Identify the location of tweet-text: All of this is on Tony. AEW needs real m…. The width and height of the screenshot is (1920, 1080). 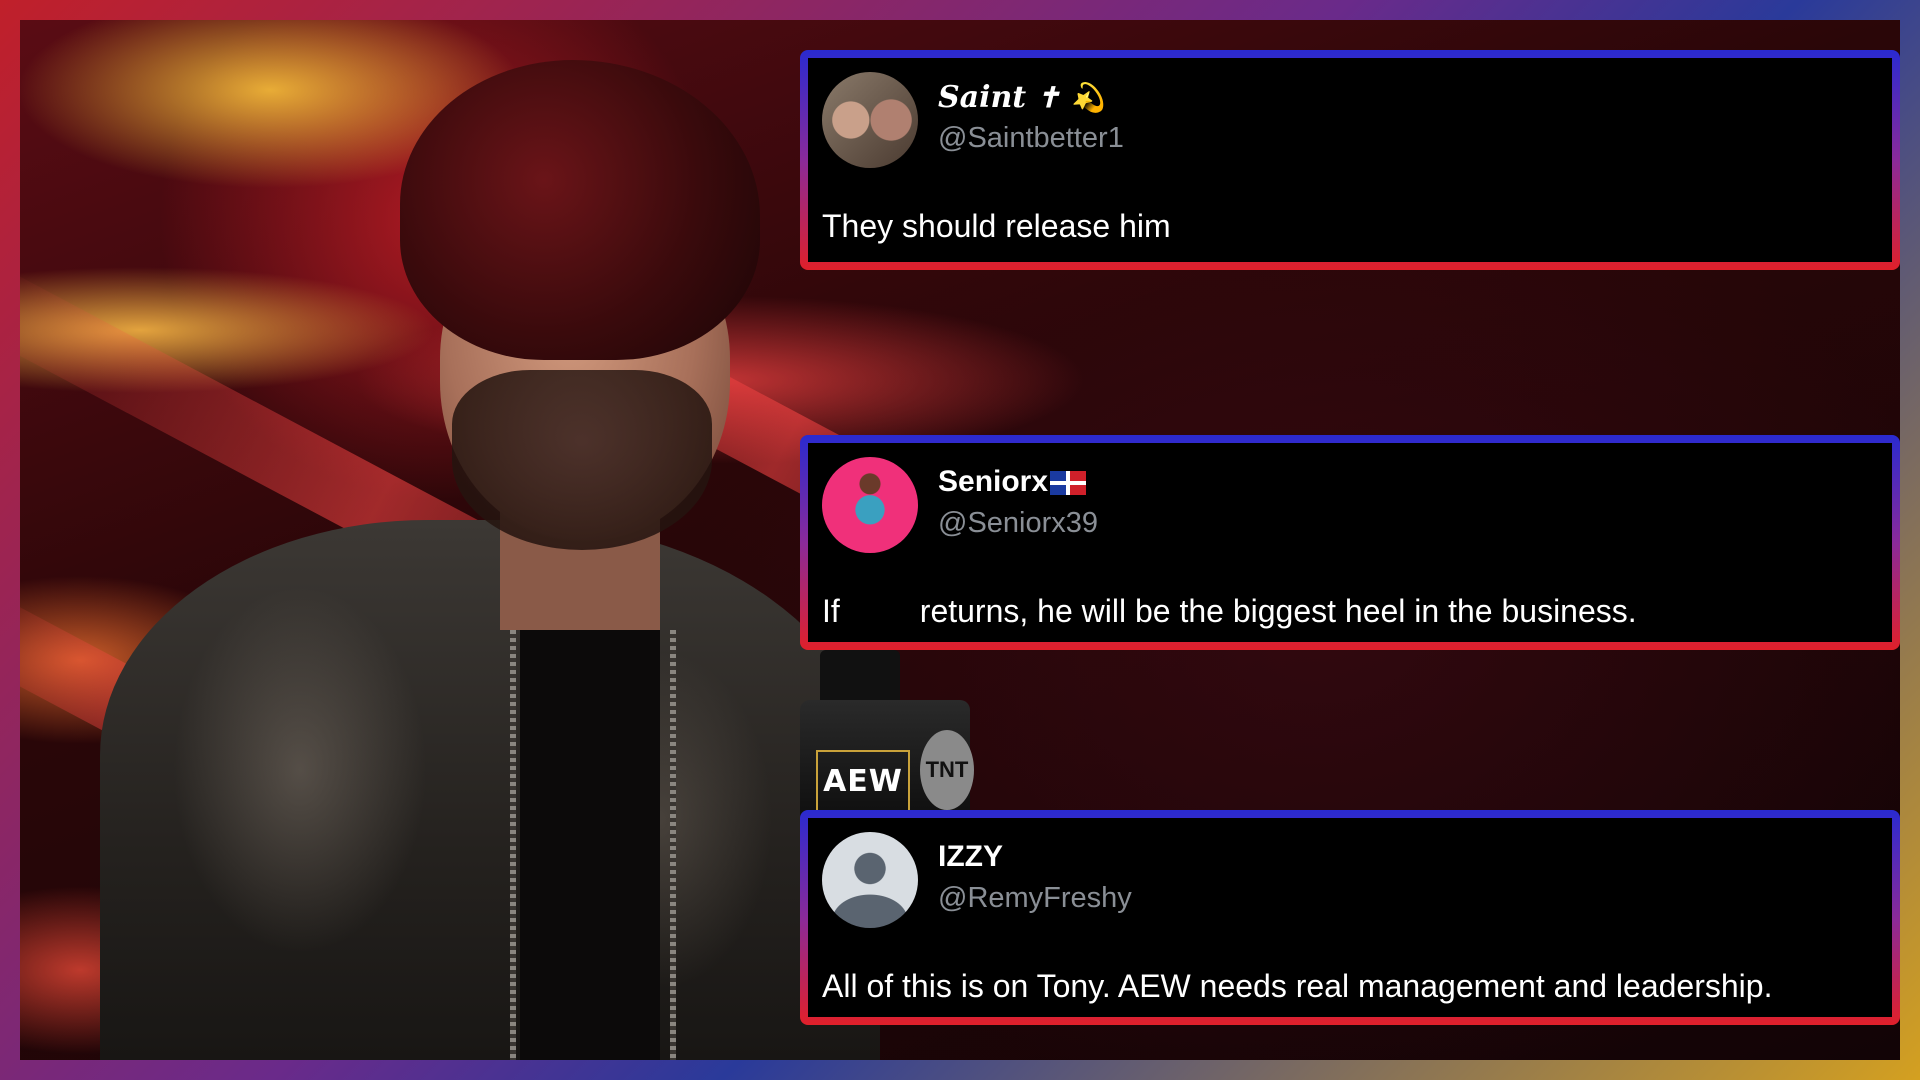
(1297, 986).